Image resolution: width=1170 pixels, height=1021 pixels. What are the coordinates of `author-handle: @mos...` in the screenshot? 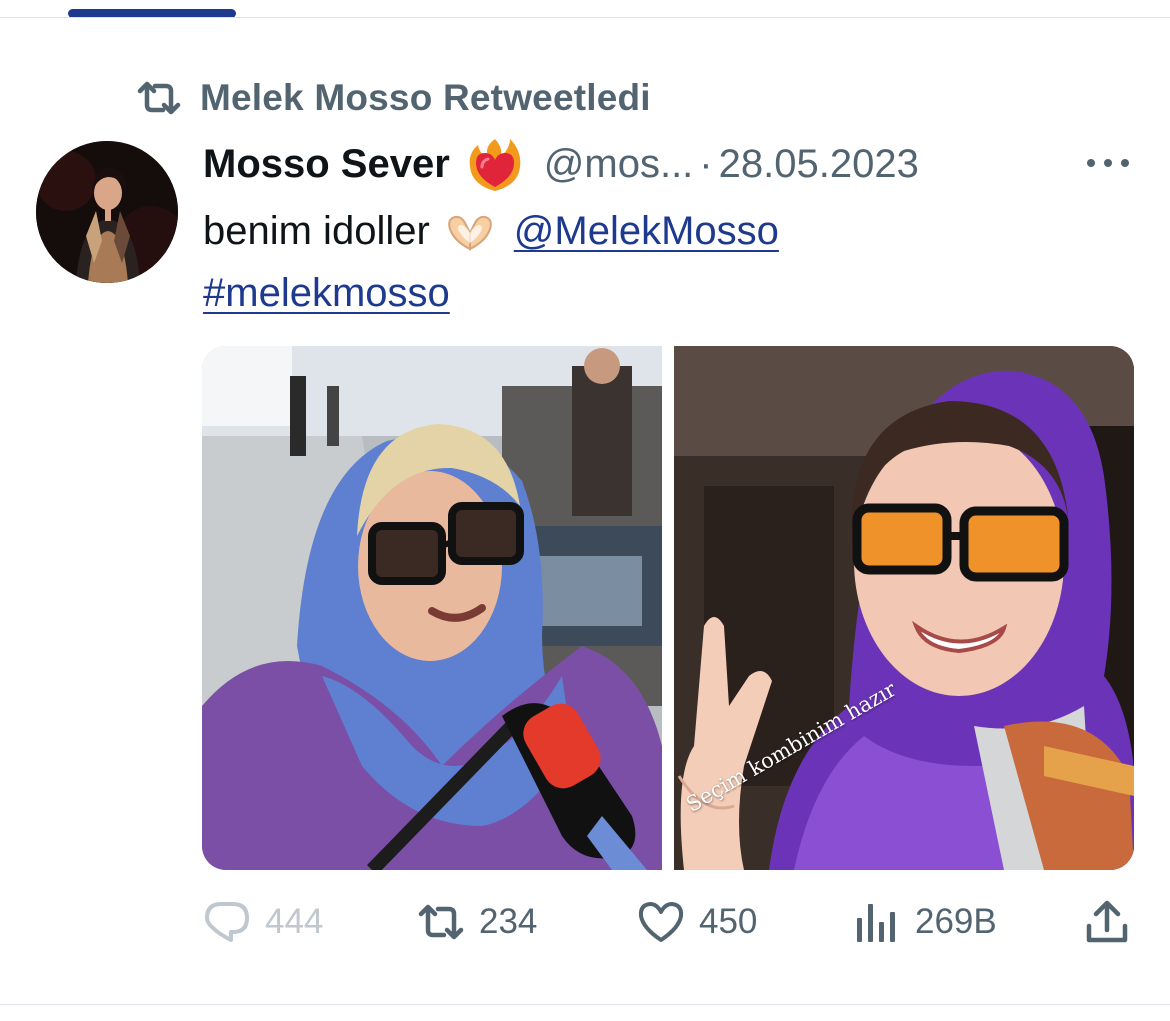 It's located at (619, 164).